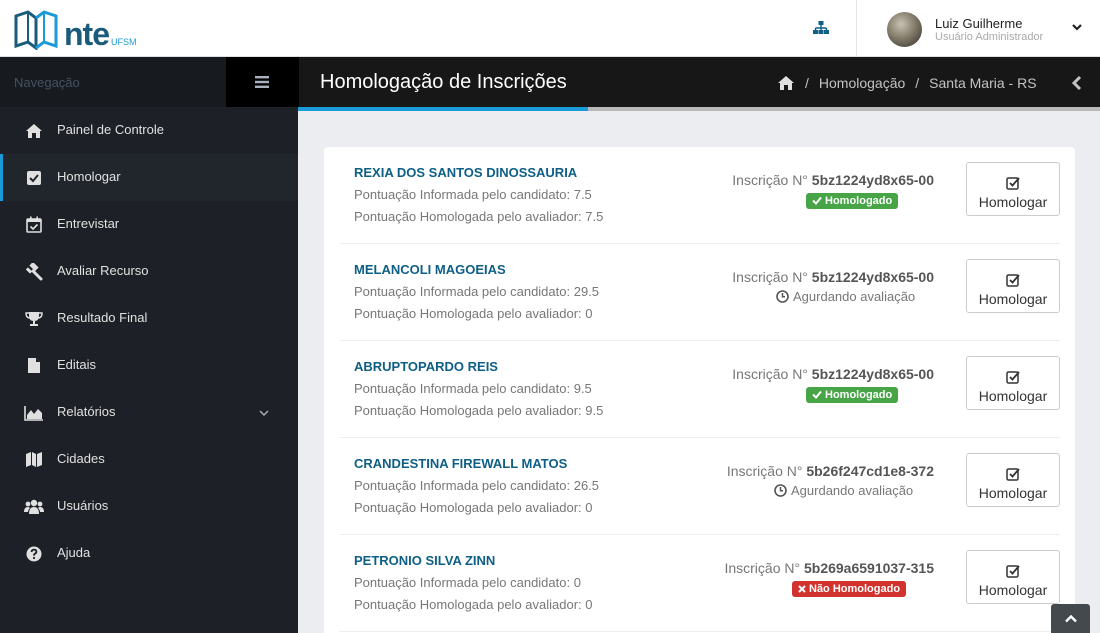  Describe the element at coordinates (149, 553) in the screenshot. I see `sidebar-item-ajuda: Ajuda` at that location.